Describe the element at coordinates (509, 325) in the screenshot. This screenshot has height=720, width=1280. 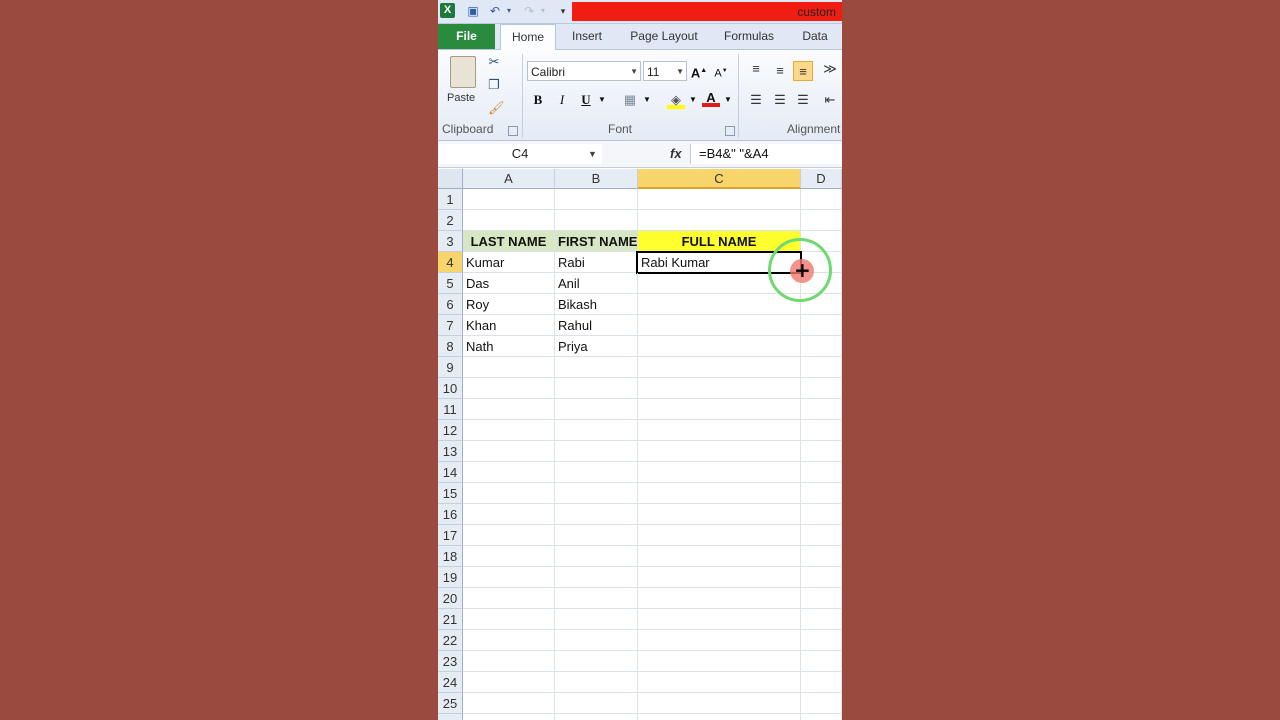
I see `cell-a7: Khan` at that location.